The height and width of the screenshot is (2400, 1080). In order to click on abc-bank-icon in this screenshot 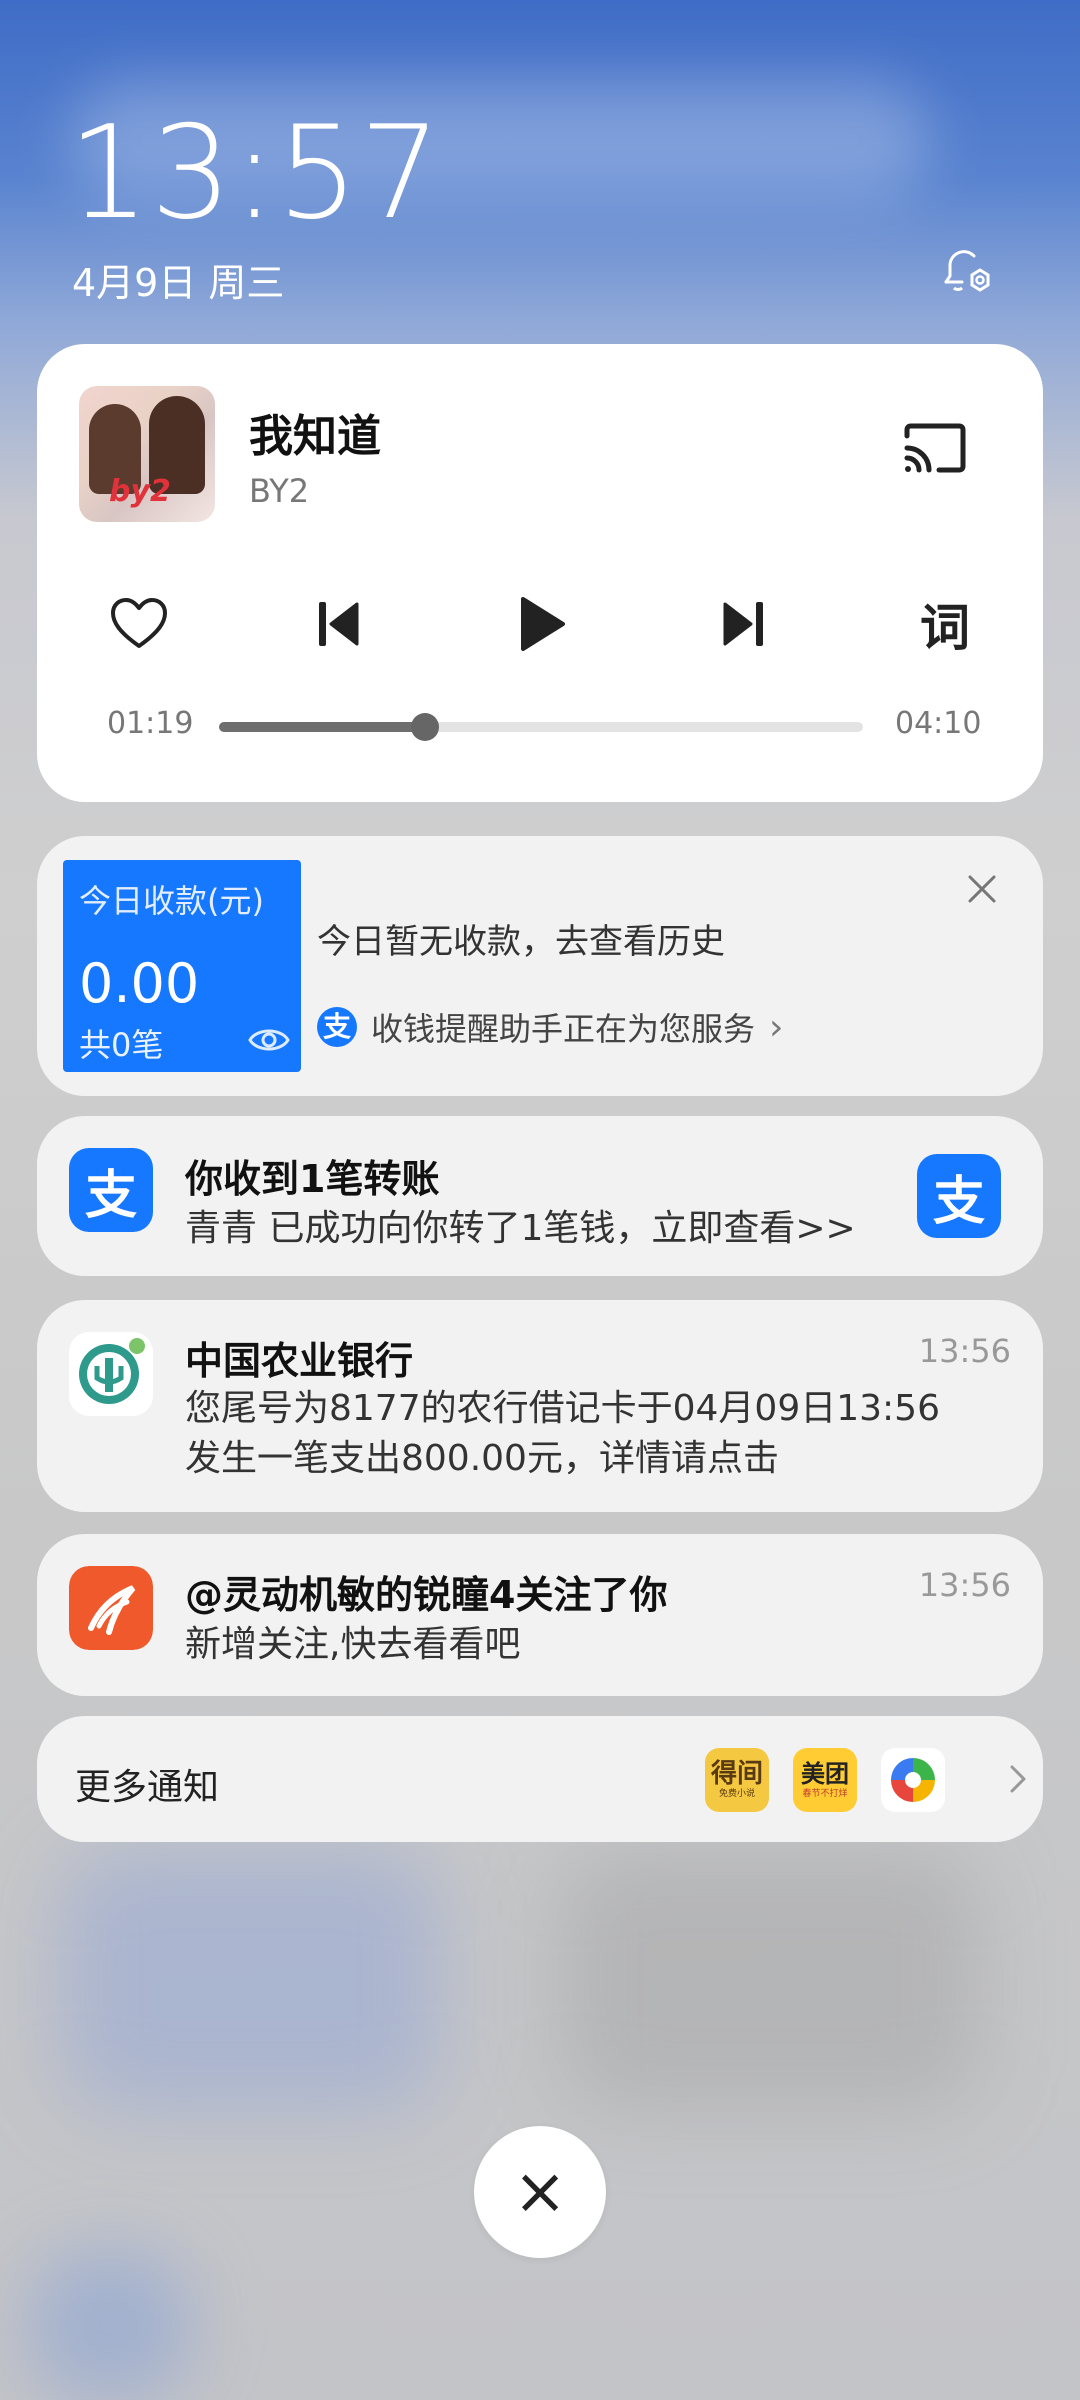, I will do `click(111, 1374)`.